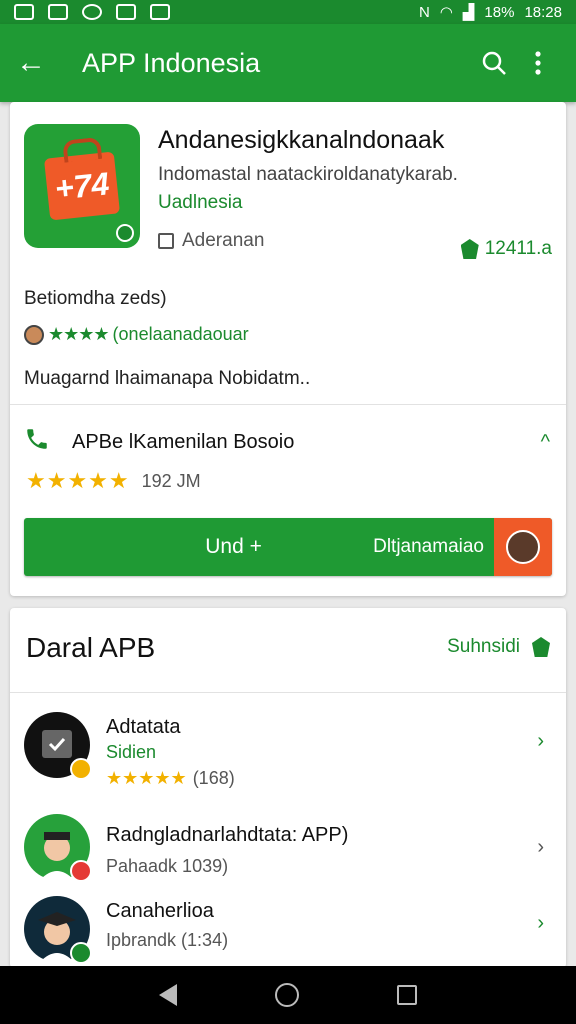  What do you see at coordinates (160, 911) in the screenshot?
I see `list-item-name: Canaherlioa` at bounding box center [160, 911].